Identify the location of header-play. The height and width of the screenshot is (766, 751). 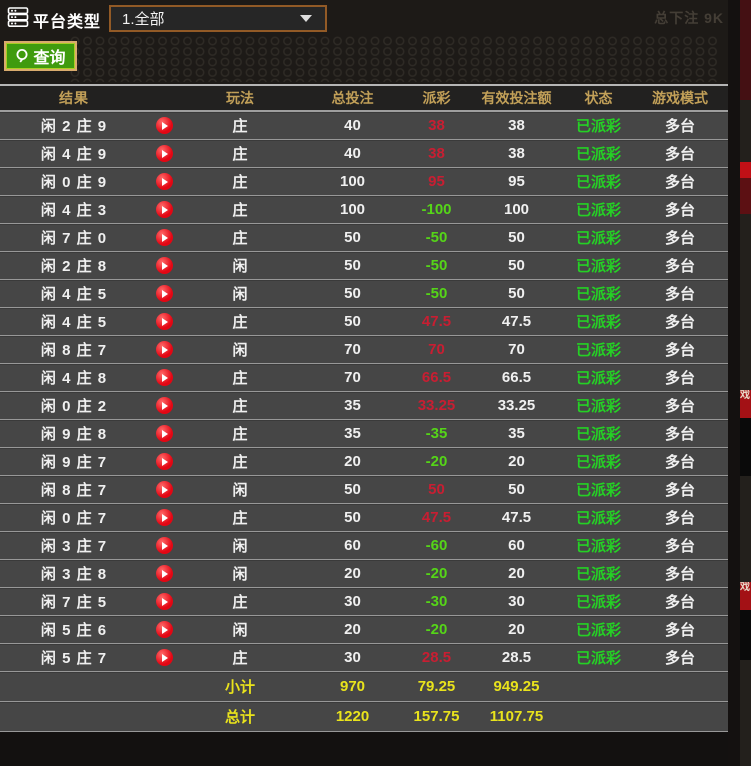
(164, 98).